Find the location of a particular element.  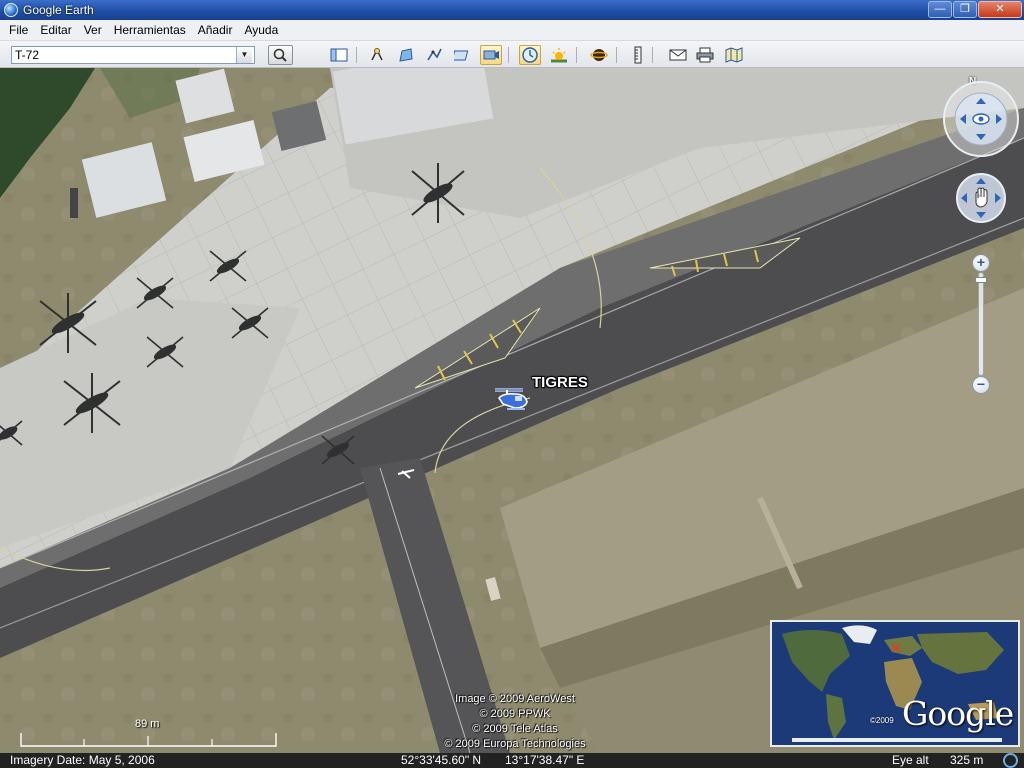

overview-copyright: ©2009 is located at coordinates (882, 720).